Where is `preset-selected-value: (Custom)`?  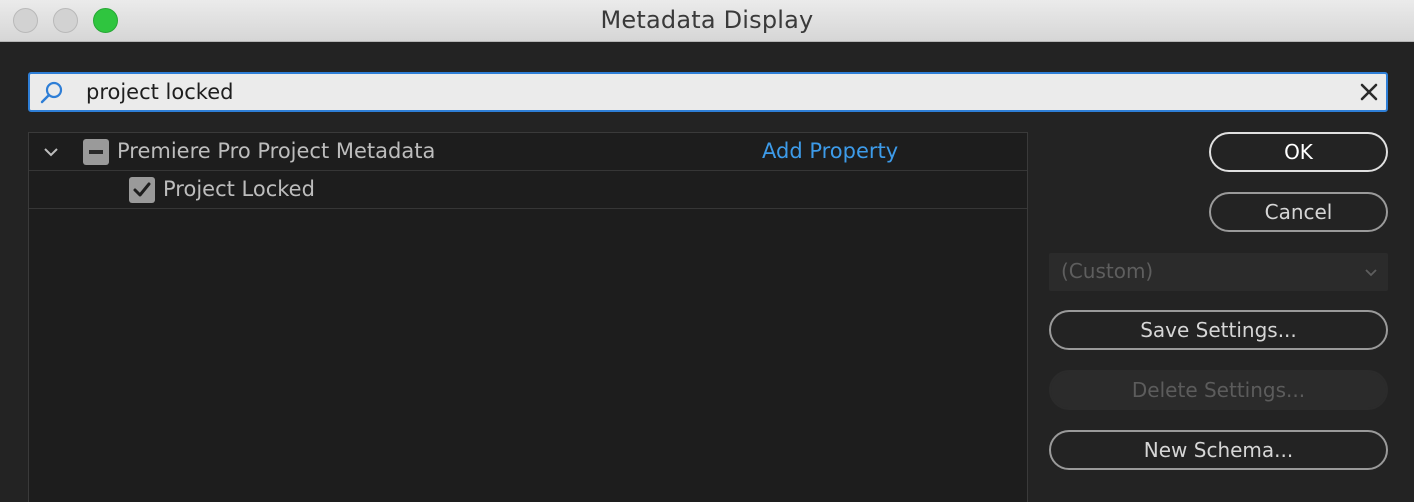
preset-selected-value: (Custom) is located at coordinates (1107, 271).